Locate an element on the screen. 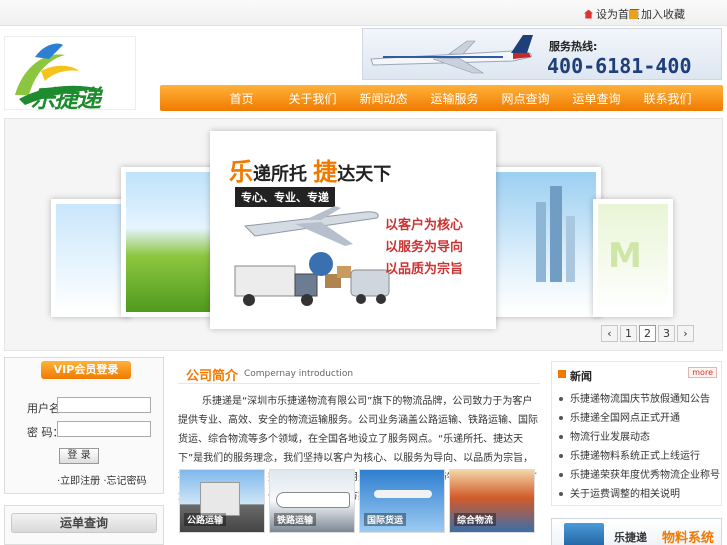  city-image is located at coordinates (546, 242).